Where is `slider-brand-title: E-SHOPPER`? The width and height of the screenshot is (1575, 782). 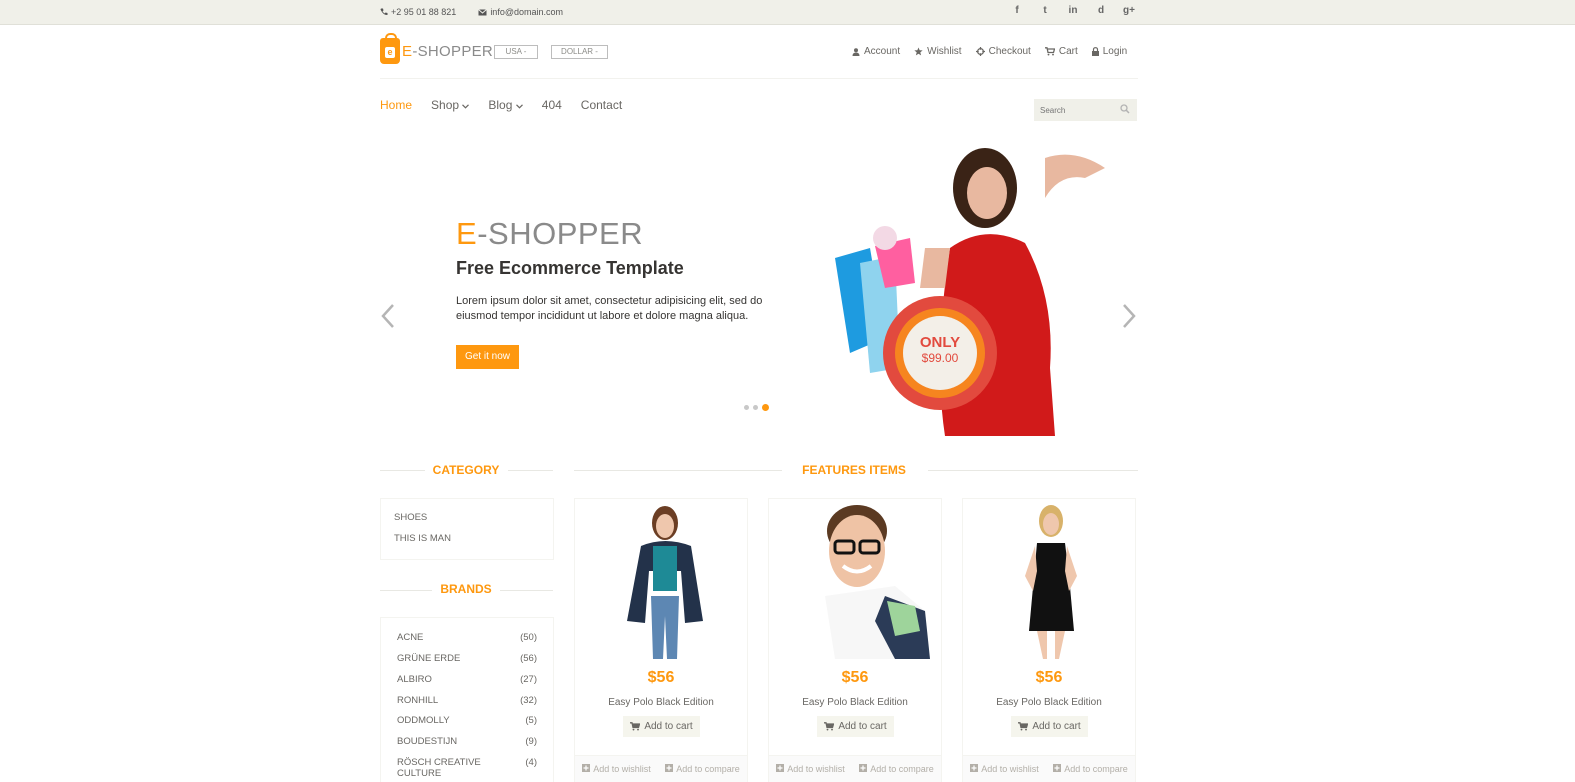
slider-brand-title: E-SHOPPER is located at coordinates (550, 233).